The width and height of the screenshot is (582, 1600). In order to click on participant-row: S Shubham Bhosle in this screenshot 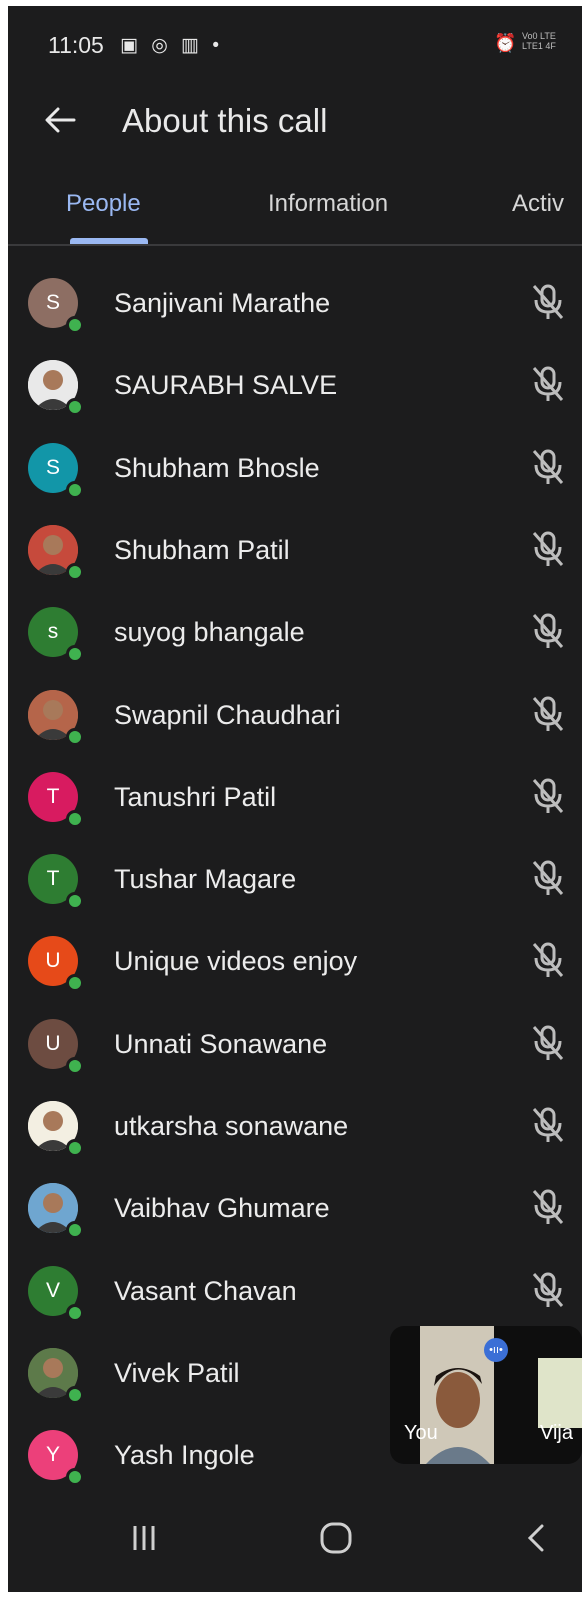, I will do `click(295, 475)`.